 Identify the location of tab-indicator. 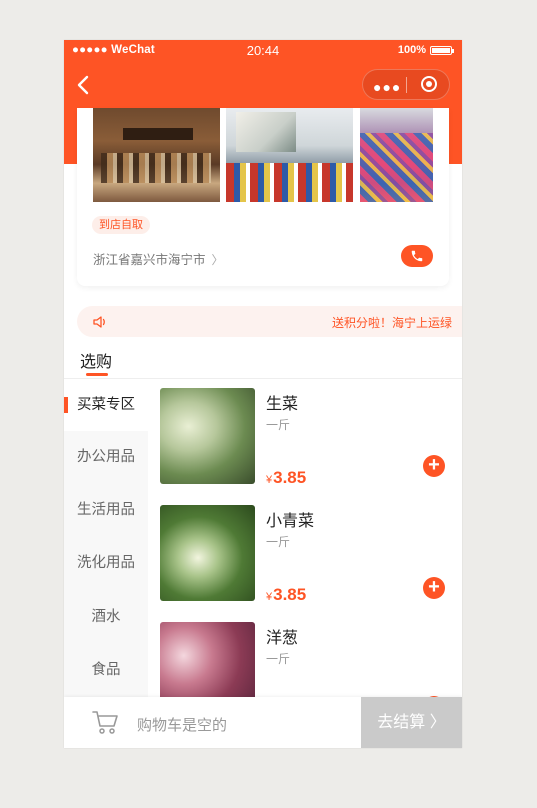
(97, 374).